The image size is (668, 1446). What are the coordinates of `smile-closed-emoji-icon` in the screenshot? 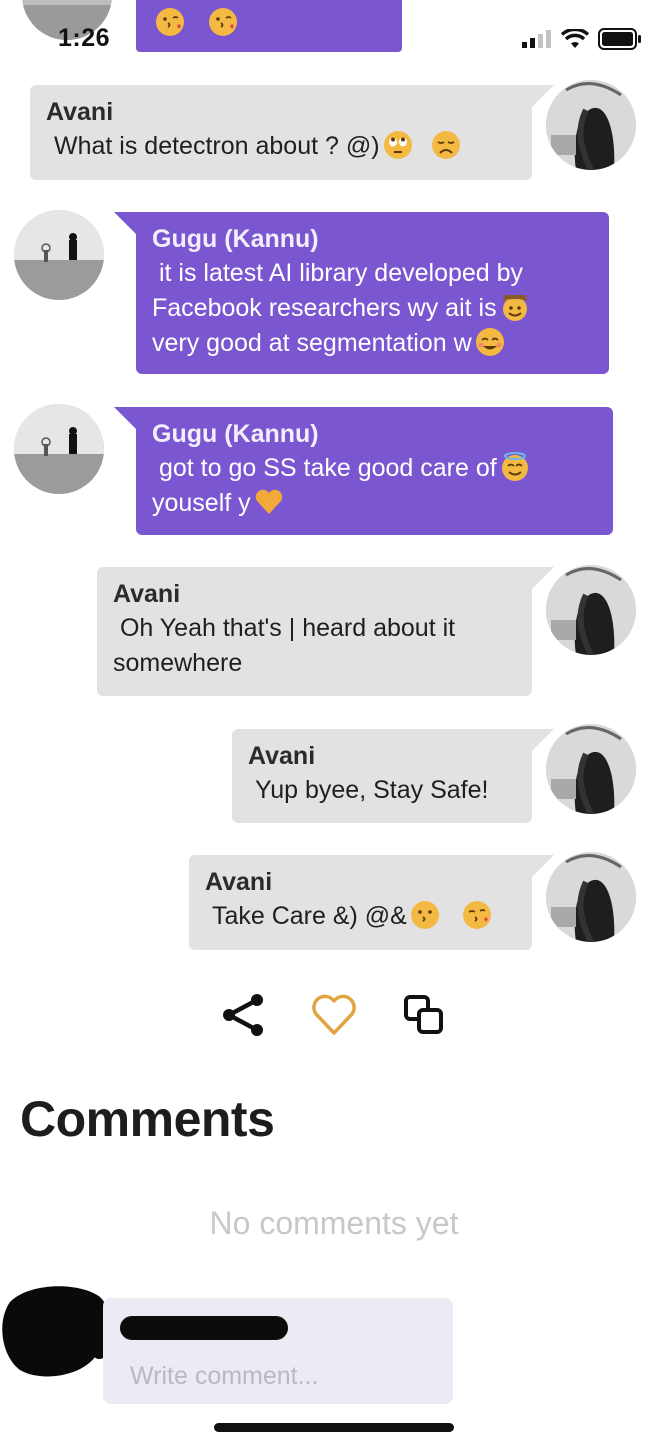 It's located at (488, 342).